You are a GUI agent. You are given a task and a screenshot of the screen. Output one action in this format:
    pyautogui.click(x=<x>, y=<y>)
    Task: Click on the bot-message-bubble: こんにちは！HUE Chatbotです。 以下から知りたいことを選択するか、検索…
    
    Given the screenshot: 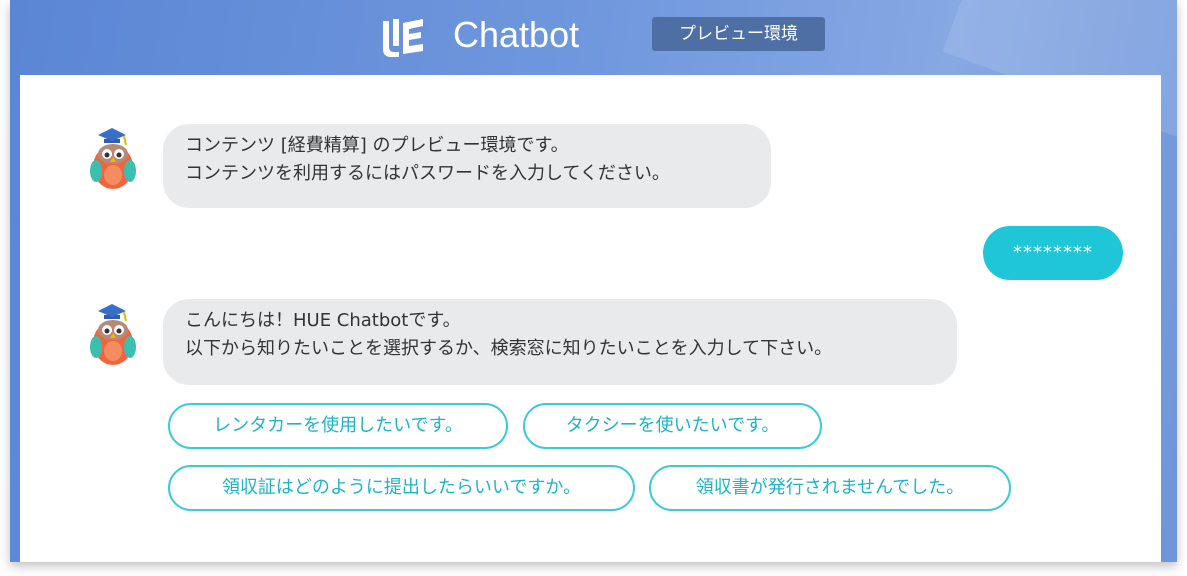 What is the action you would take?
    pyautogui.click(x=560, y=342)
    